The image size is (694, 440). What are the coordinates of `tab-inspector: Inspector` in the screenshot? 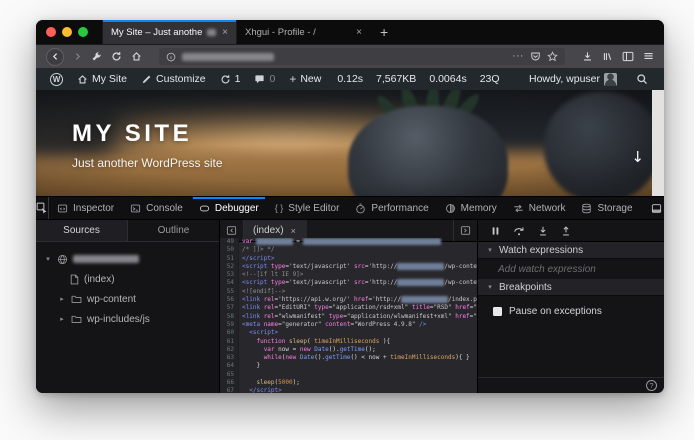 It's located at (85, 208).